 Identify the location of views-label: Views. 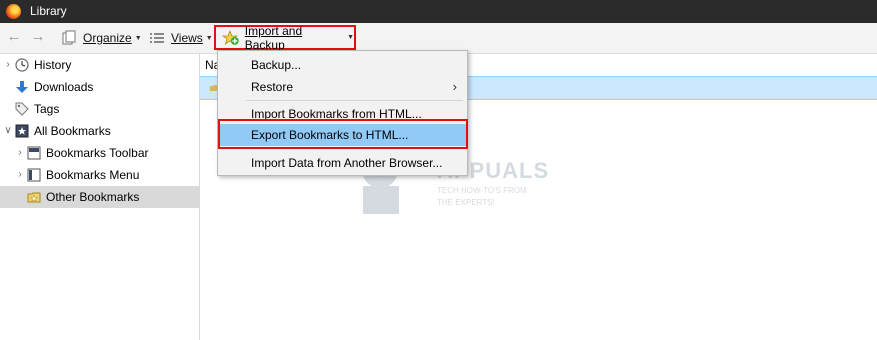
(187, 38).